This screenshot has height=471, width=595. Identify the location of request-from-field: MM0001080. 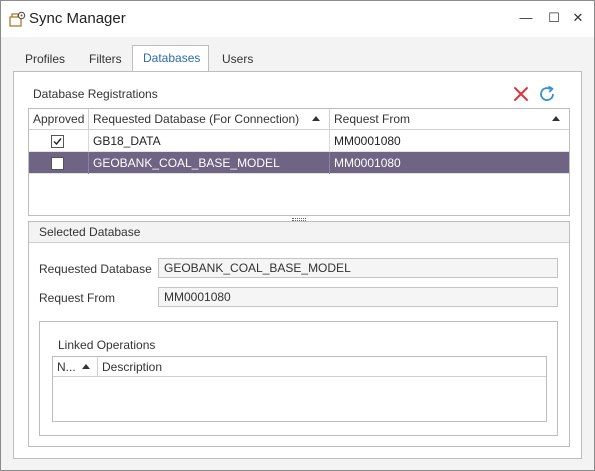
(358, 297).